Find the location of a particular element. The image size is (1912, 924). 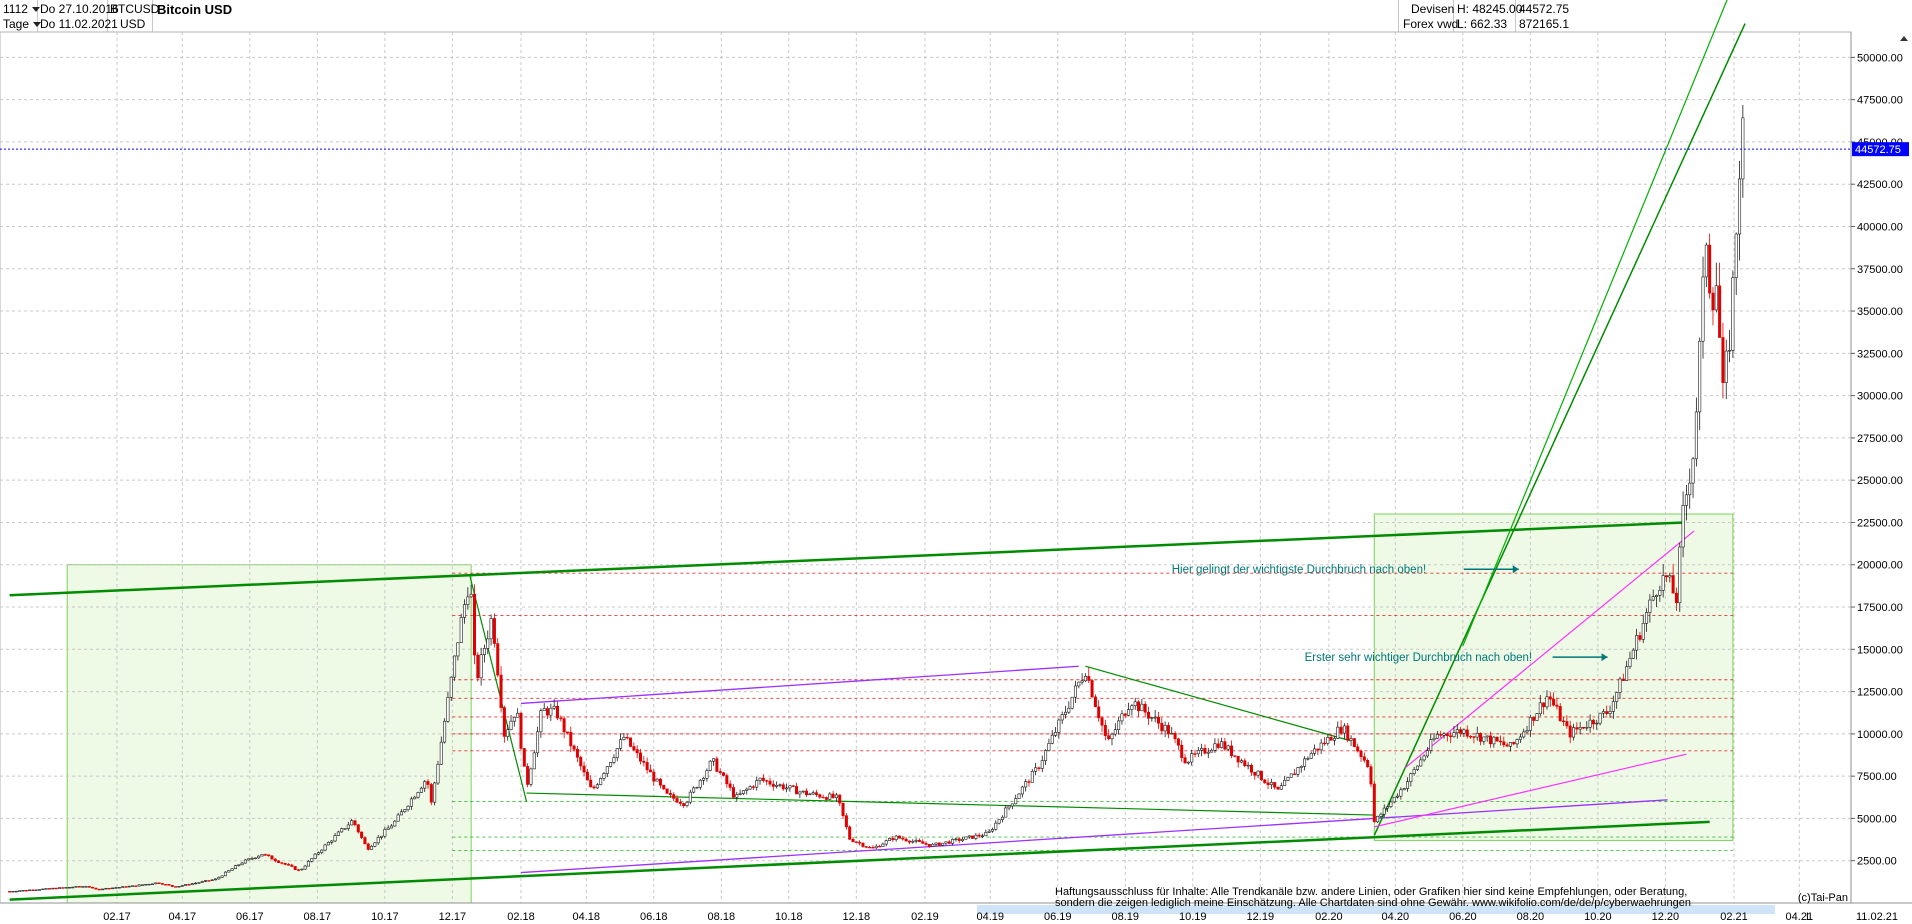

y-tick-label: 32500.00 is located at coordinates (1880, 354).